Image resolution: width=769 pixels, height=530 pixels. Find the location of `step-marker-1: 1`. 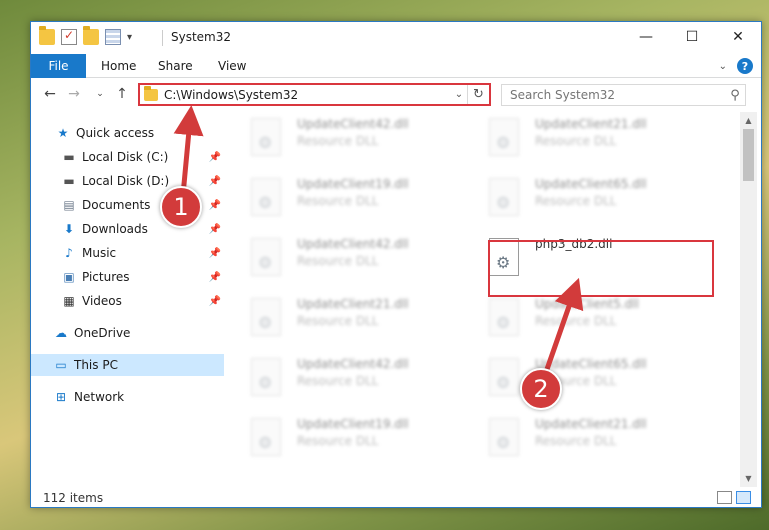

step-marker-1: 1 is located at coordinates (181, 207).